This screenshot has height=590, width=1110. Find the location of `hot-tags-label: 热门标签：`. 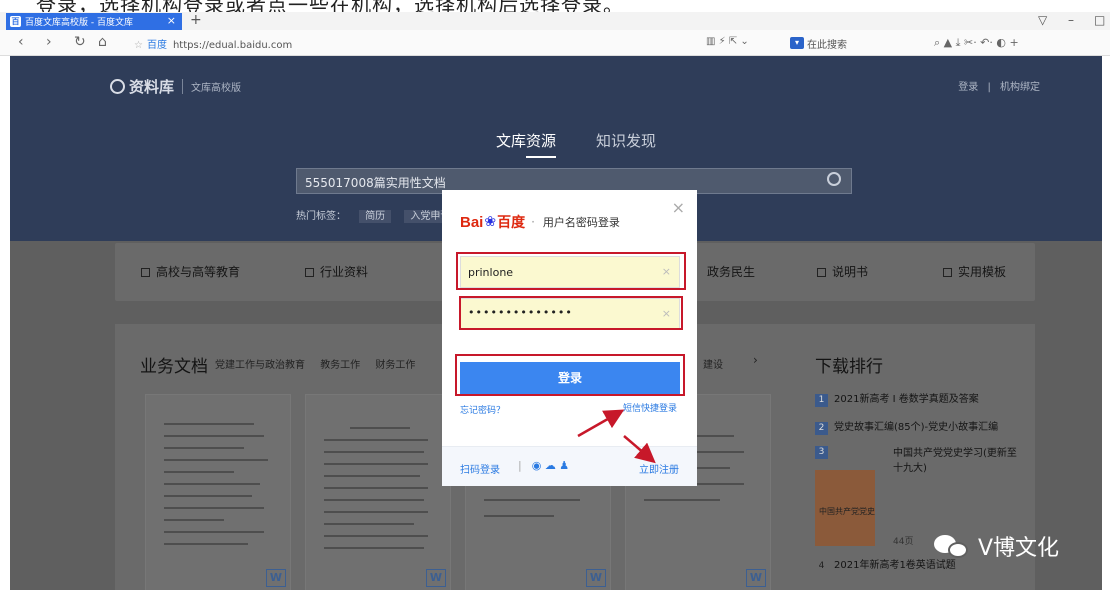

hot-tags-label: 热门标签： is located at coordinates (321, 216).